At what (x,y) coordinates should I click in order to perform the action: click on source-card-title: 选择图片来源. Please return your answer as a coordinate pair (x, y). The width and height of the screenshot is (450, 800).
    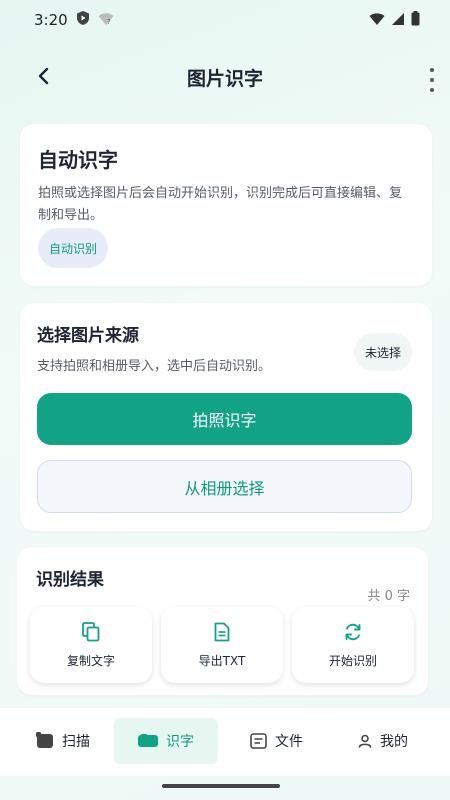
    Looking at the image, I should click on (88, 336).